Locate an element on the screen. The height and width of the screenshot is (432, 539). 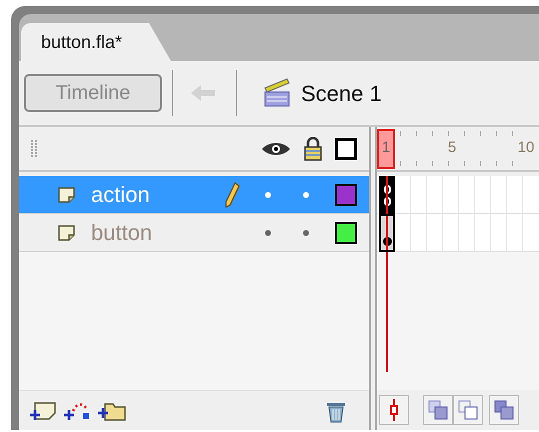
overlapping-squares-icon is located at coordinates (438, 410).